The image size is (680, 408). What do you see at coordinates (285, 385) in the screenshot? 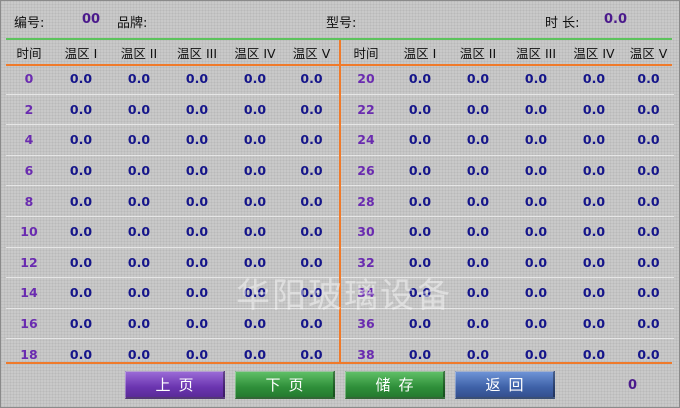
I see `next-page-button: 下页` at bounding box center [285, 385].